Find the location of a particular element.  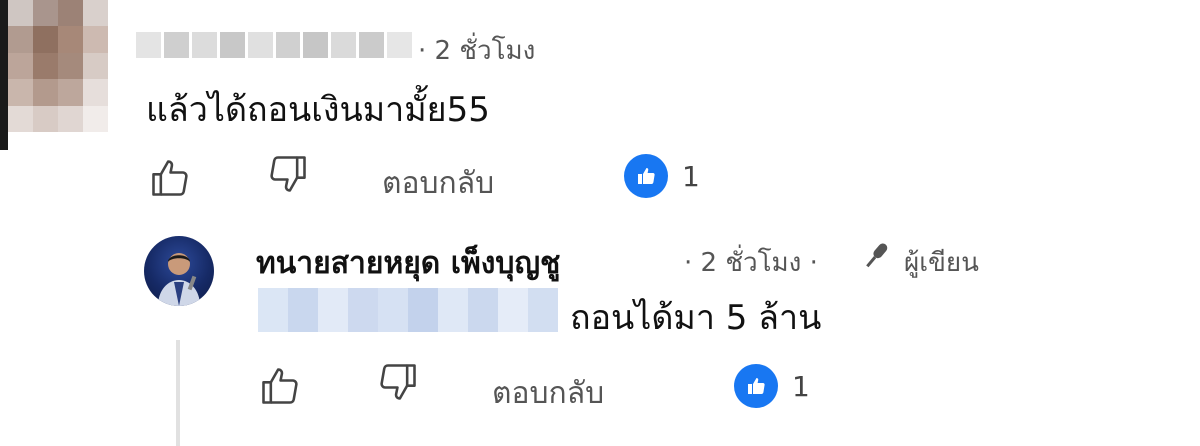

author-avatar is located at coordinates (179, 271).